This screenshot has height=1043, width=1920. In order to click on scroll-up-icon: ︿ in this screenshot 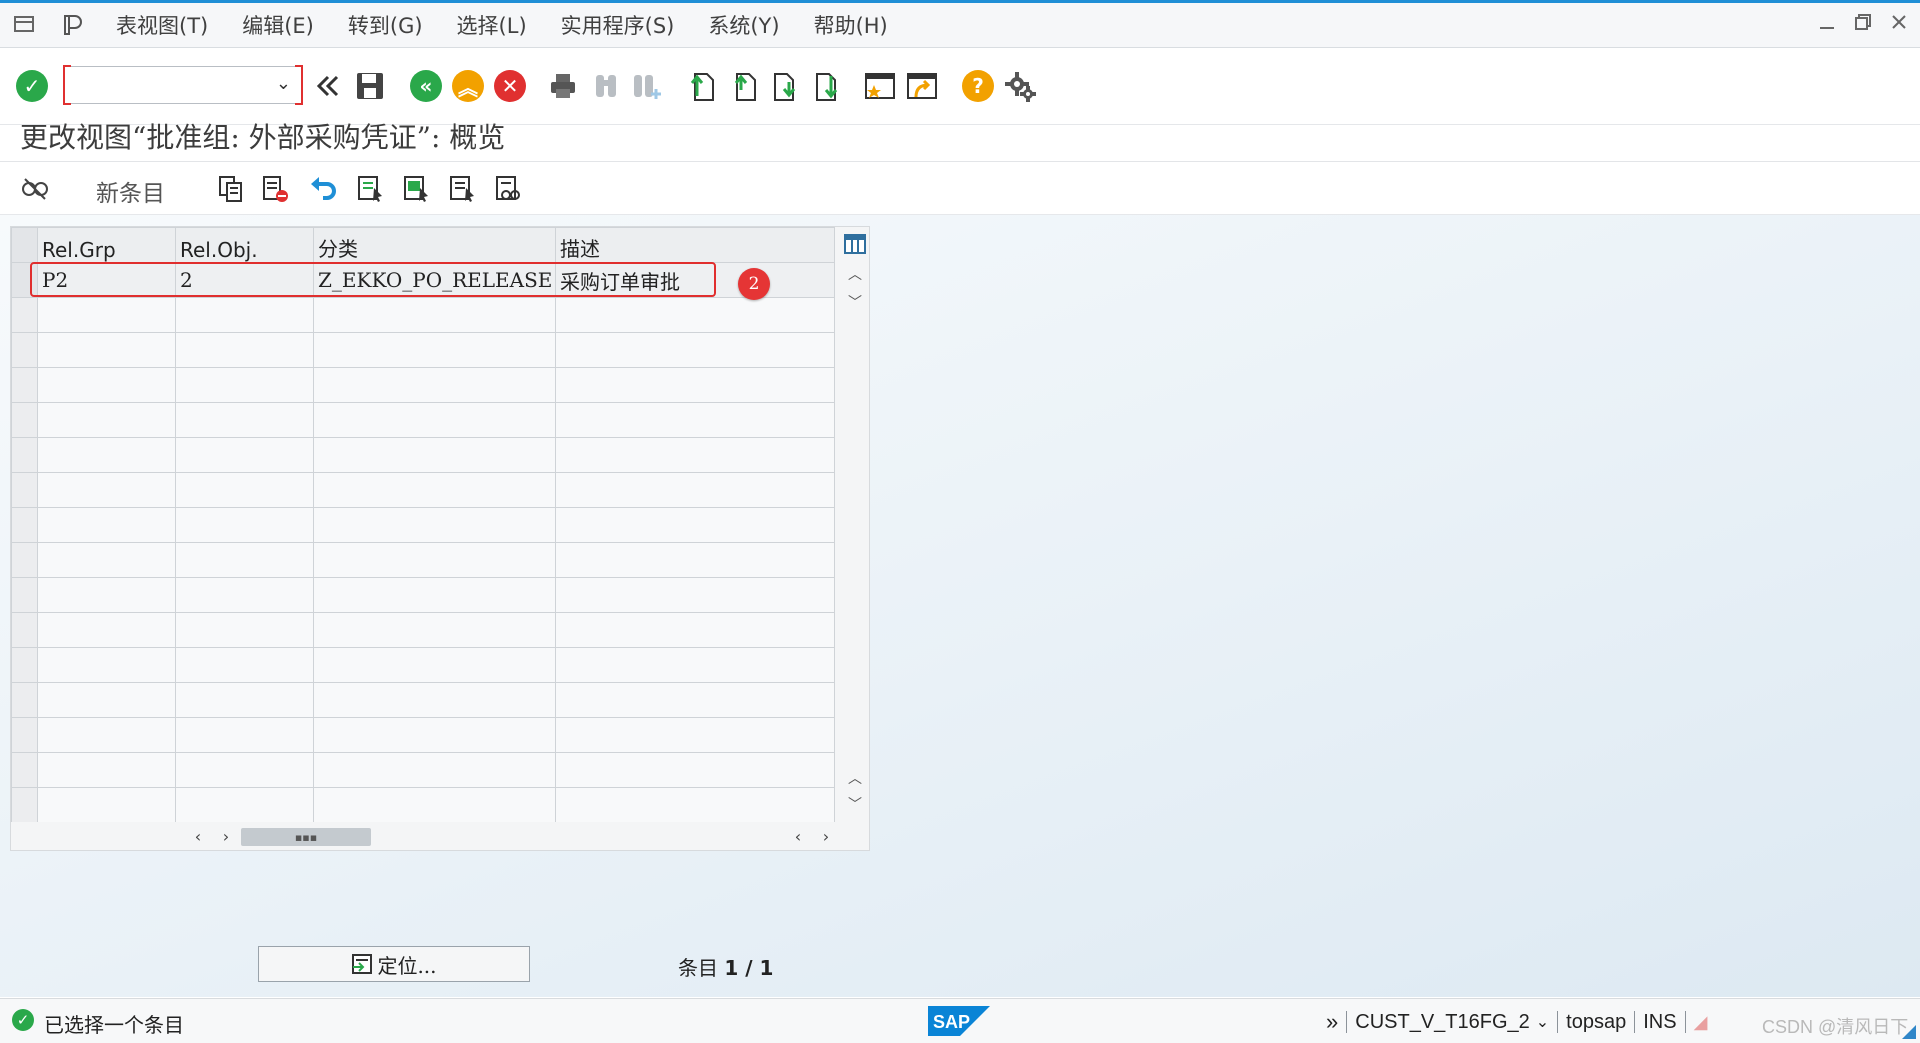, I will do `click(855, 274)`.